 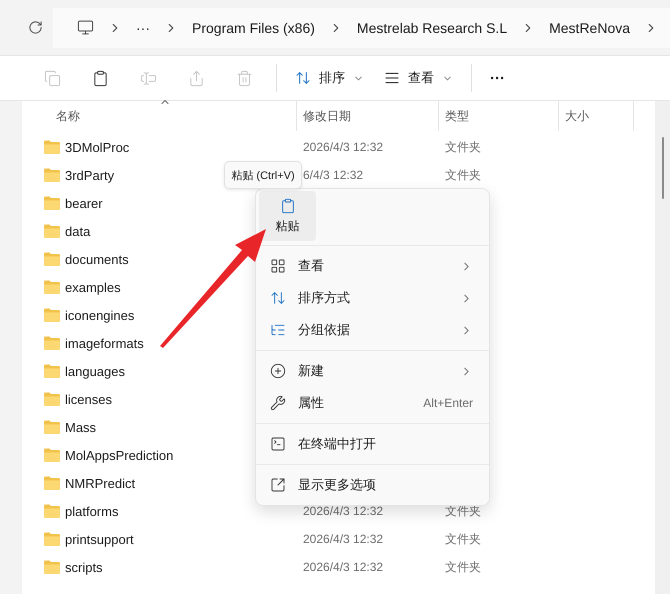 What do you see at coordinates (68, 116) in the screenshot?
I see `column-header: 名称` at bounding box center [68, 116].